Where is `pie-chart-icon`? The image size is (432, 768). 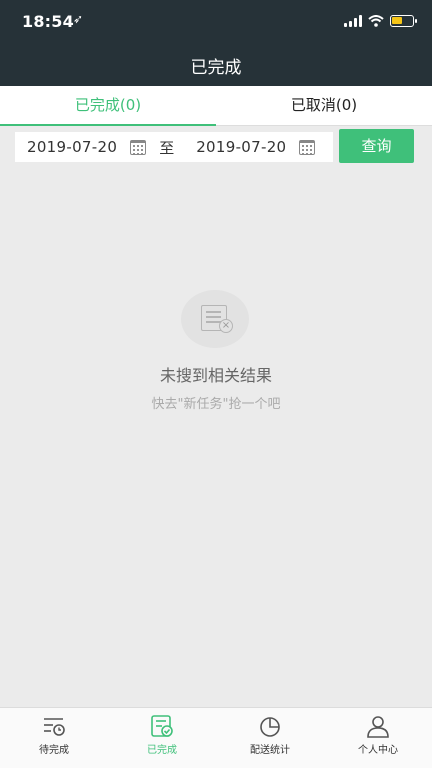
pie-chart-icon is located at coordinates (270, 727).